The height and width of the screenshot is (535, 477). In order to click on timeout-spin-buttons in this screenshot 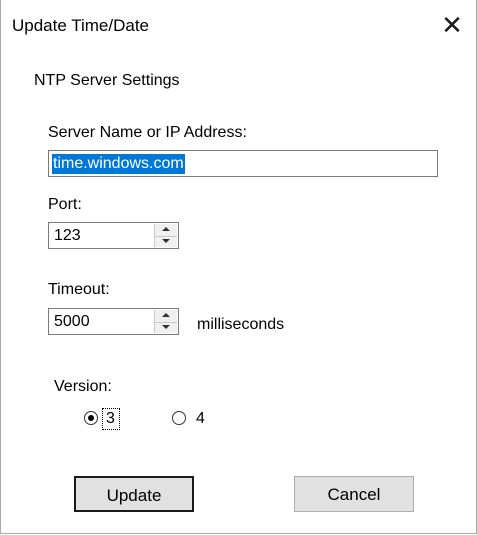, I will do `click(165, 321)`.